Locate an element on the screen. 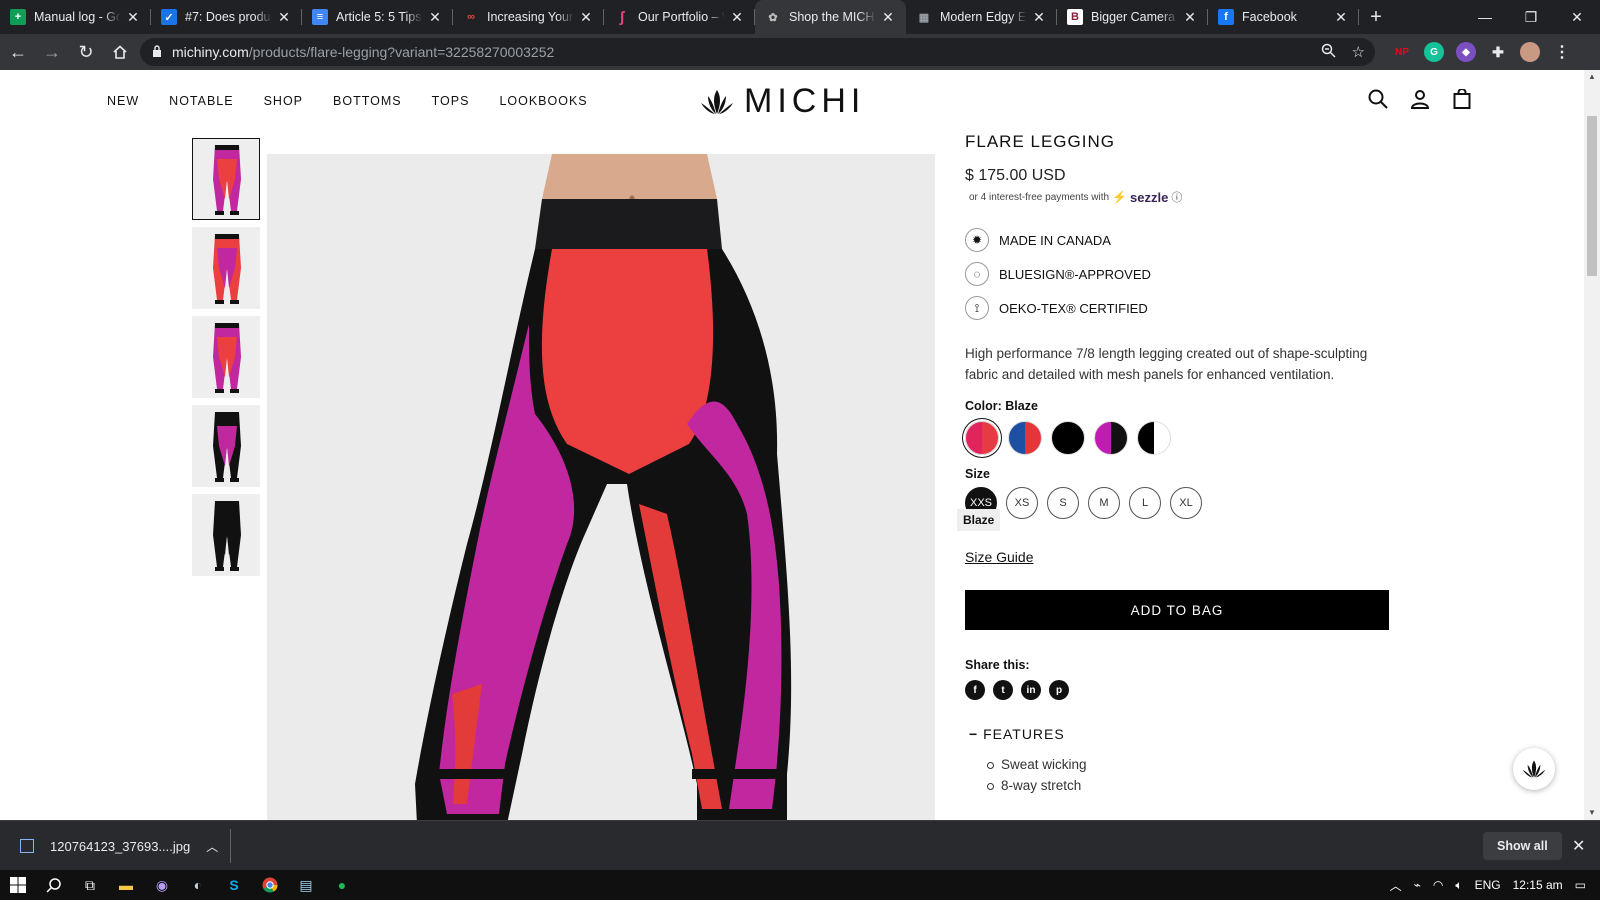 This screenshot has width=1600, height=900. minimize-icon: — is located at coordinates (1485, 17).